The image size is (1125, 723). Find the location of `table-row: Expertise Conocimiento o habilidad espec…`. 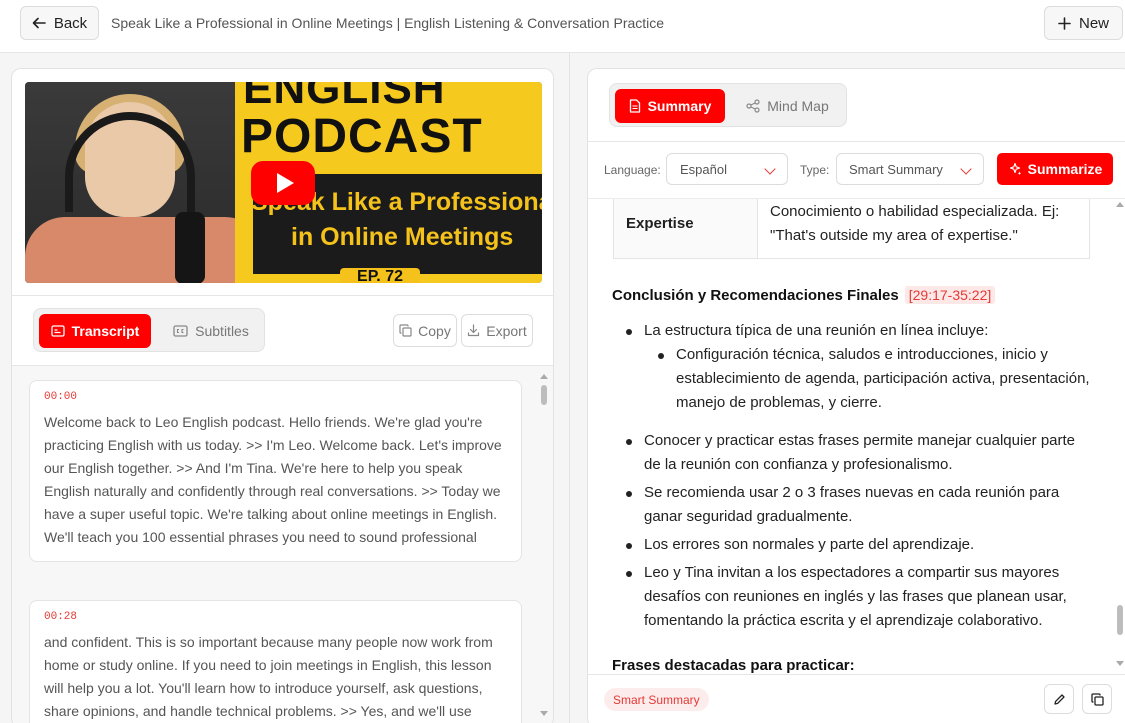

table-row: Expertise Conocimiento o habilidad espec… is located at coordinates (851, 229).